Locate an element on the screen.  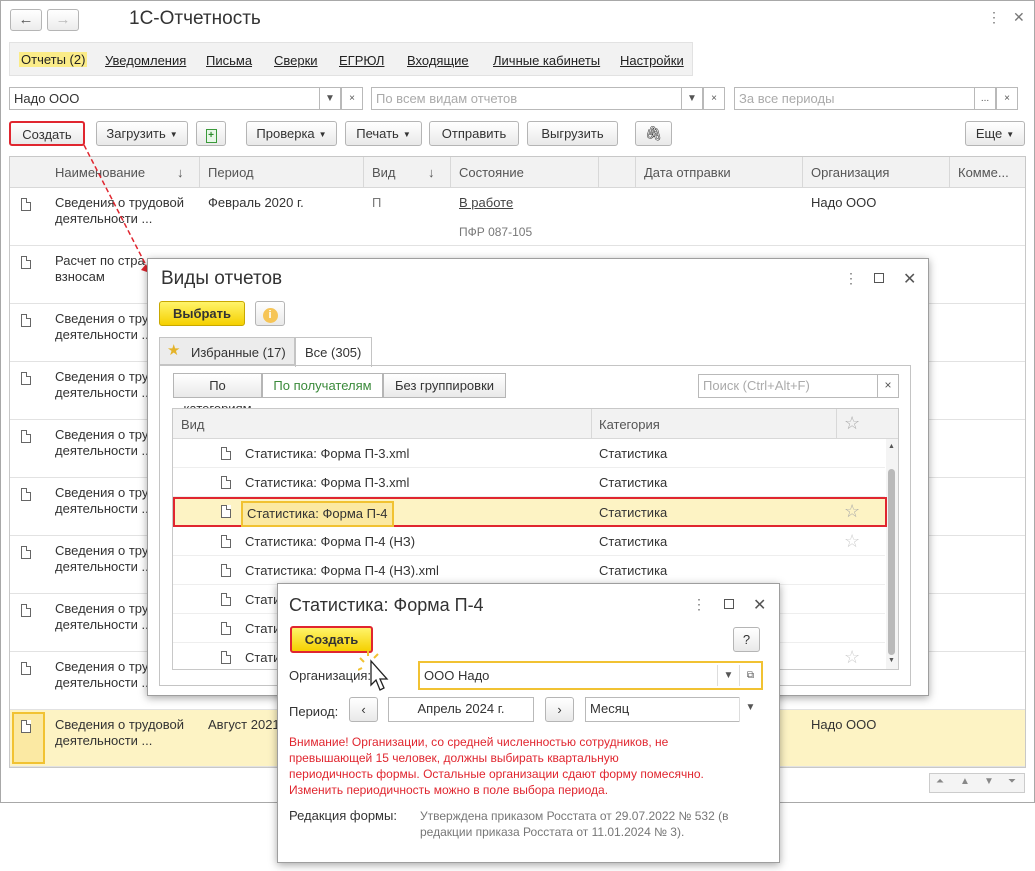
col-category: Категория is located at coordinates (629, 424).